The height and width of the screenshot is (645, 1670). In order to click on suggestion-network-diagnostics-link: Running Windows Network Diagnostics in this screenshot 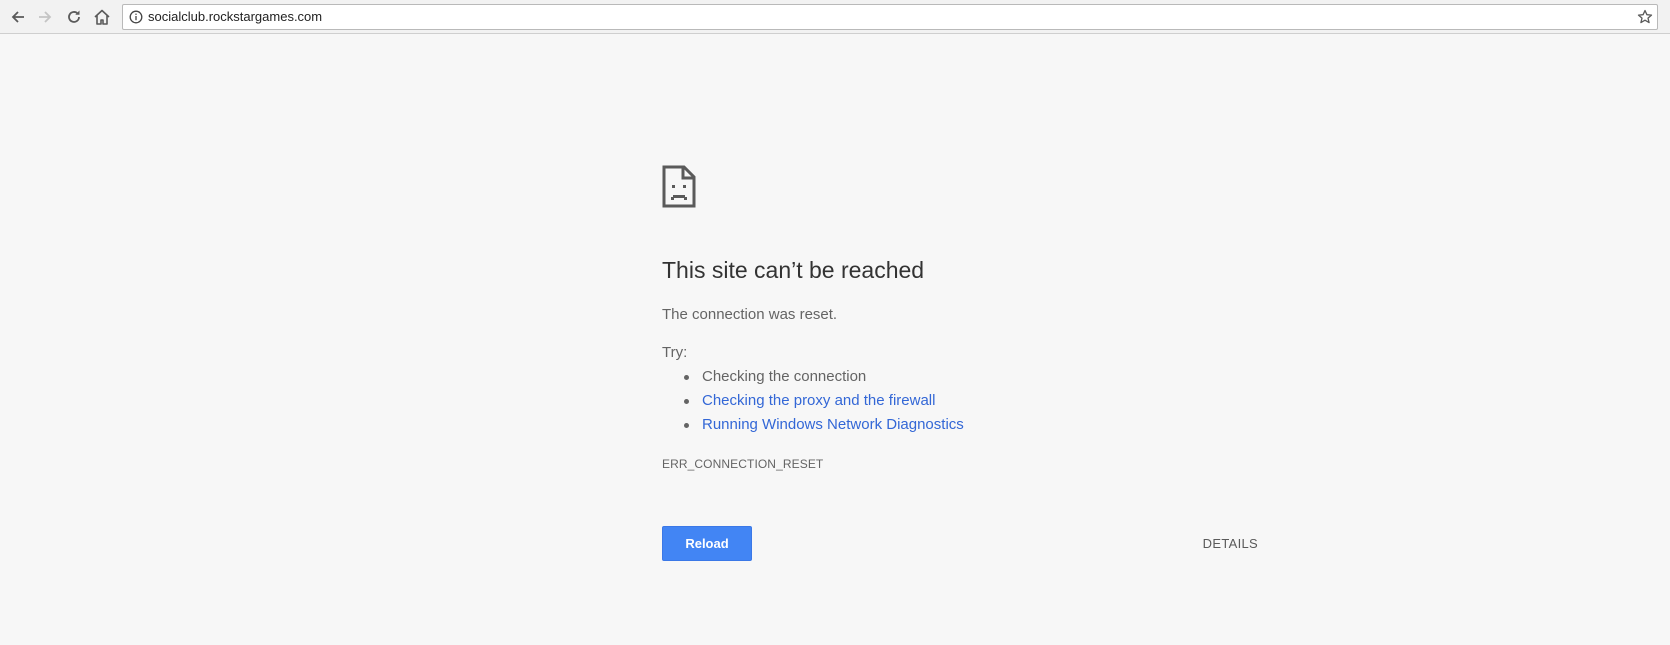, I will do `click(824, 425)`.